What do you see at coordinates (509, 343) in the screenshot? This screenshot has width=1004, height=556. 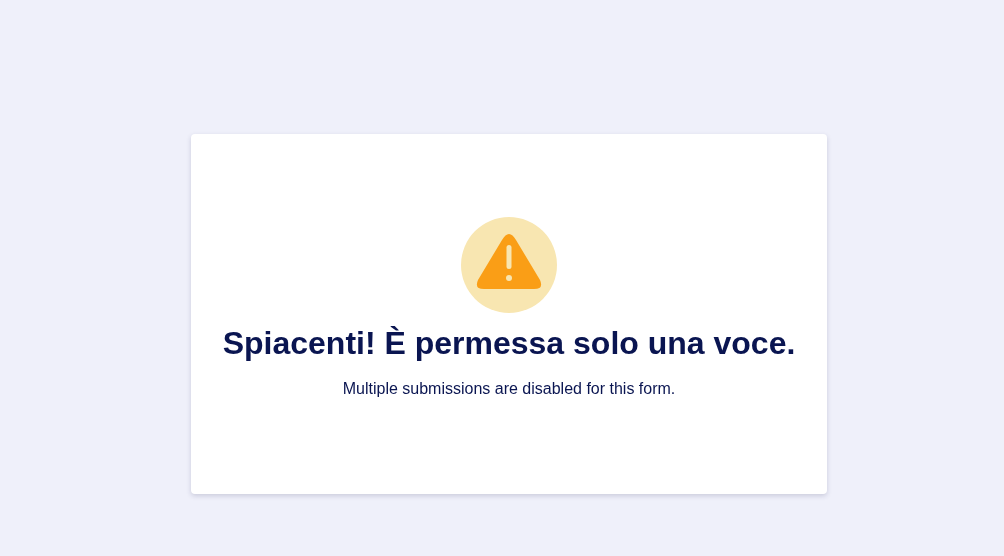 I see `message-title: Spiacenti! È permessa solo una voce.` at bounding box center [509, 343].